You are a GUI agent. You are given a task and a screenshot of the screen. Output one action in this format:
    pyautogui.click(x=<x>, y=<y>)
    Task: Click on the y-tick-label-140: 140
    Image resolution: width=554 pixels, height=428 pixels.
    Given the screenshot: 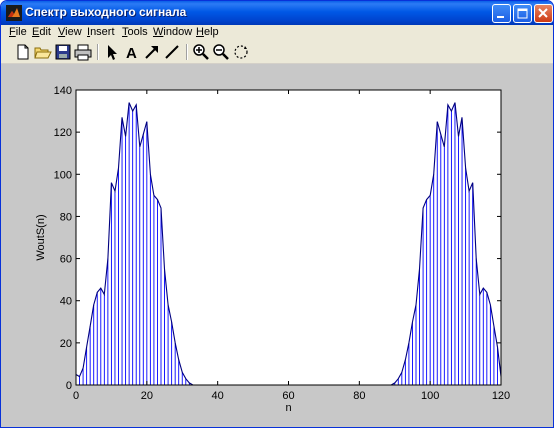 What is the action you would take?
    pyautogui.click(x=63, y=91)
    